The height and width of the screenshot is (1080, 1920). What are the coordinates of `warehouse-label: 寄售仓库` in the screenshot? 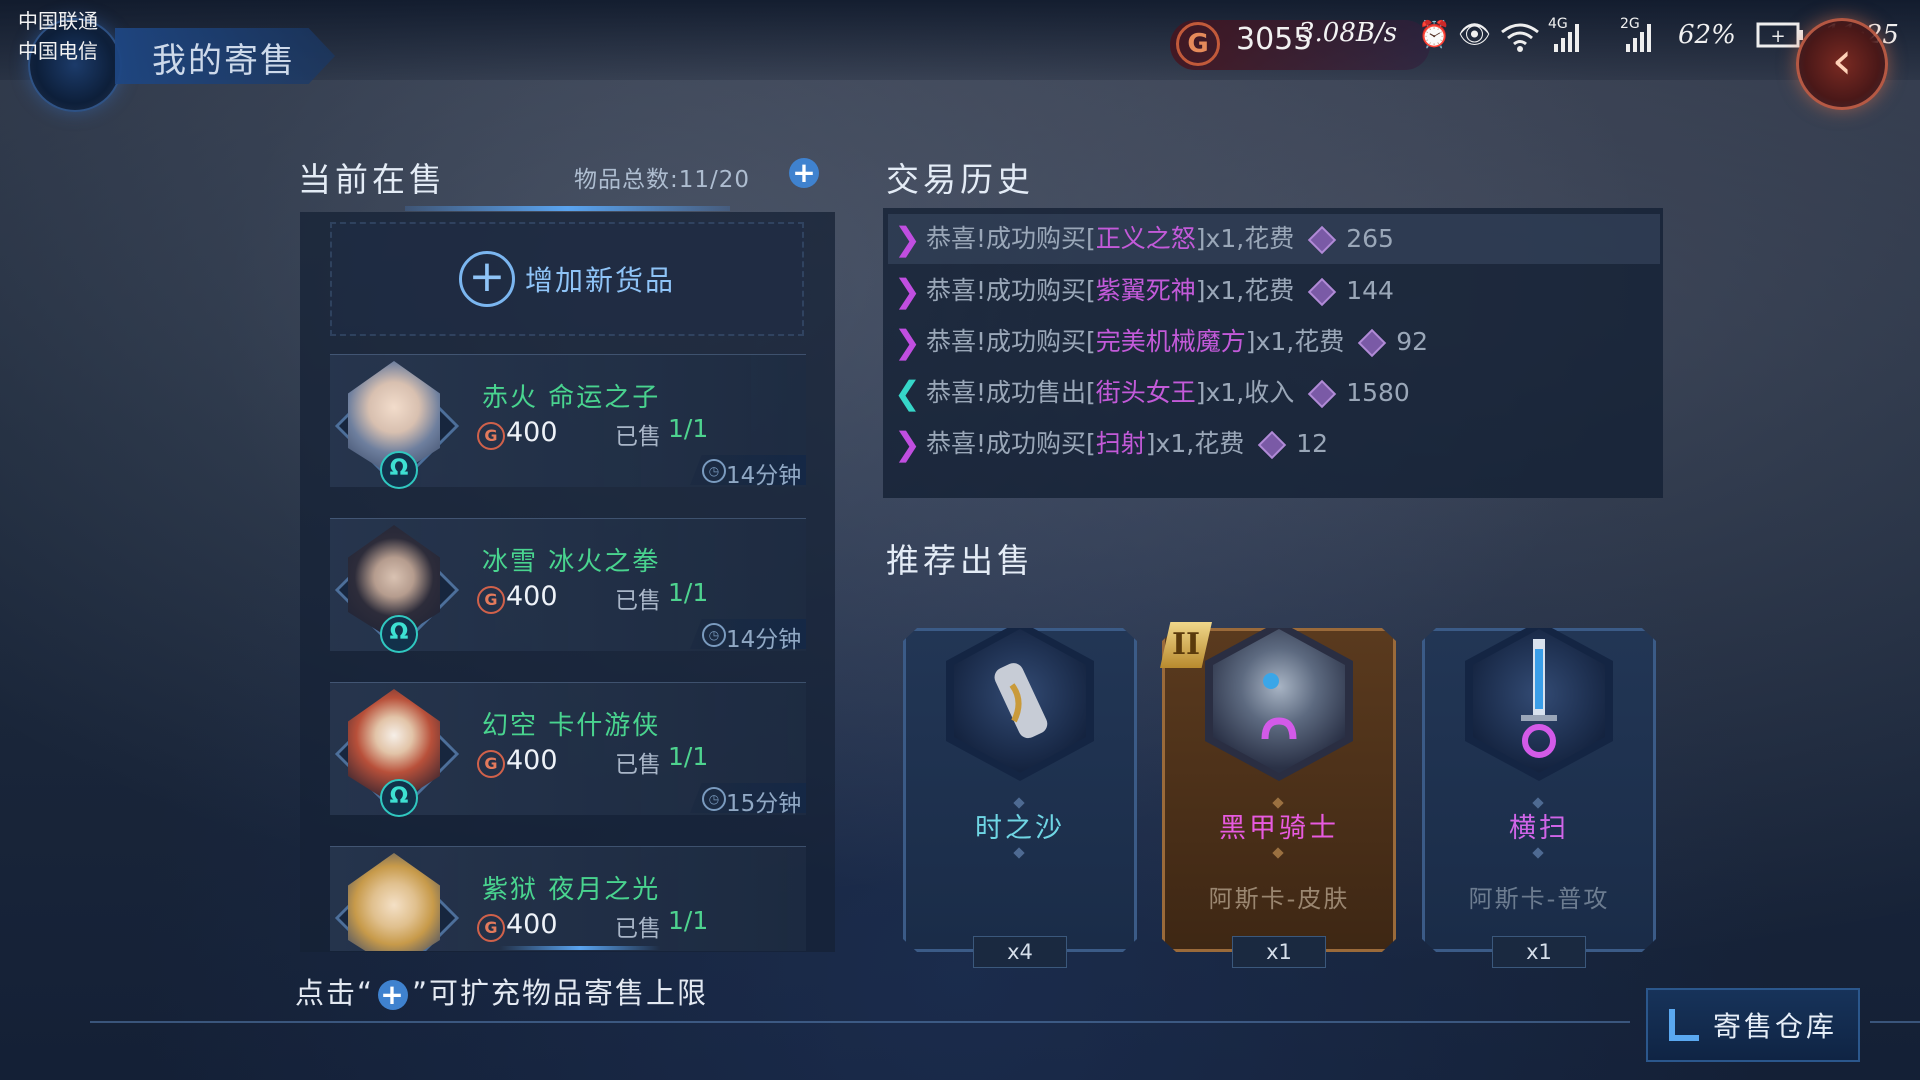 It's located at (1774, 1026).